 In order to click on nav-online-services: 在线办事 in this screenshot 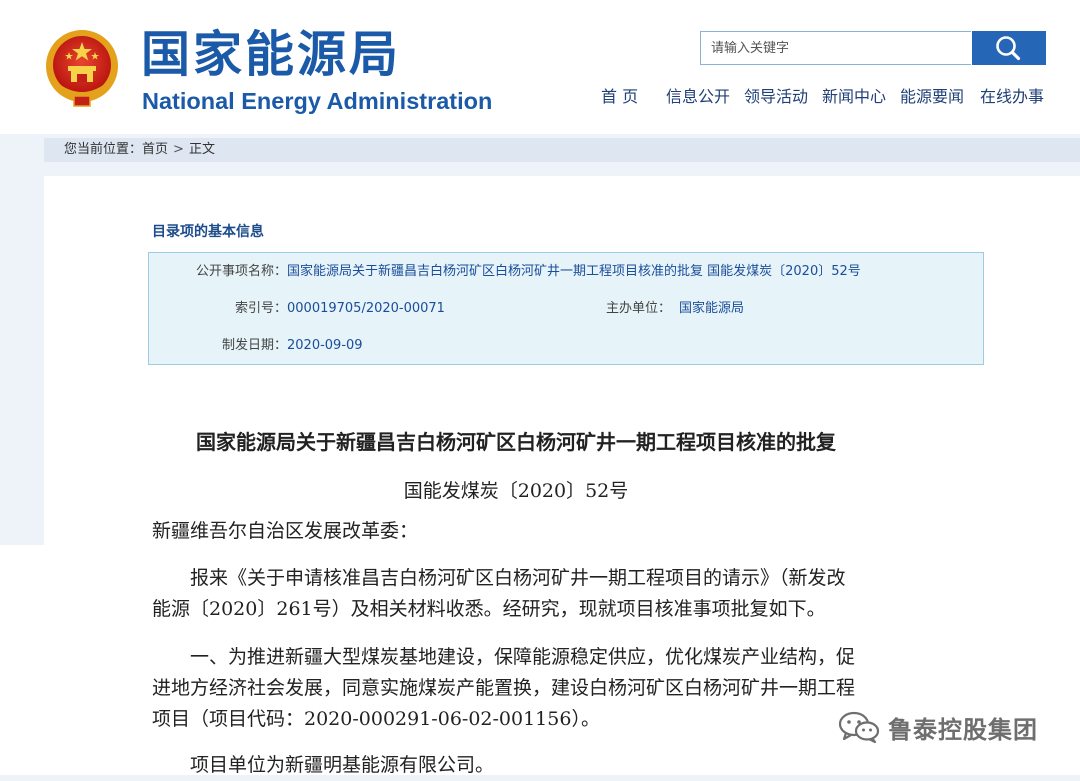, I will do `click(1012, 97)`.